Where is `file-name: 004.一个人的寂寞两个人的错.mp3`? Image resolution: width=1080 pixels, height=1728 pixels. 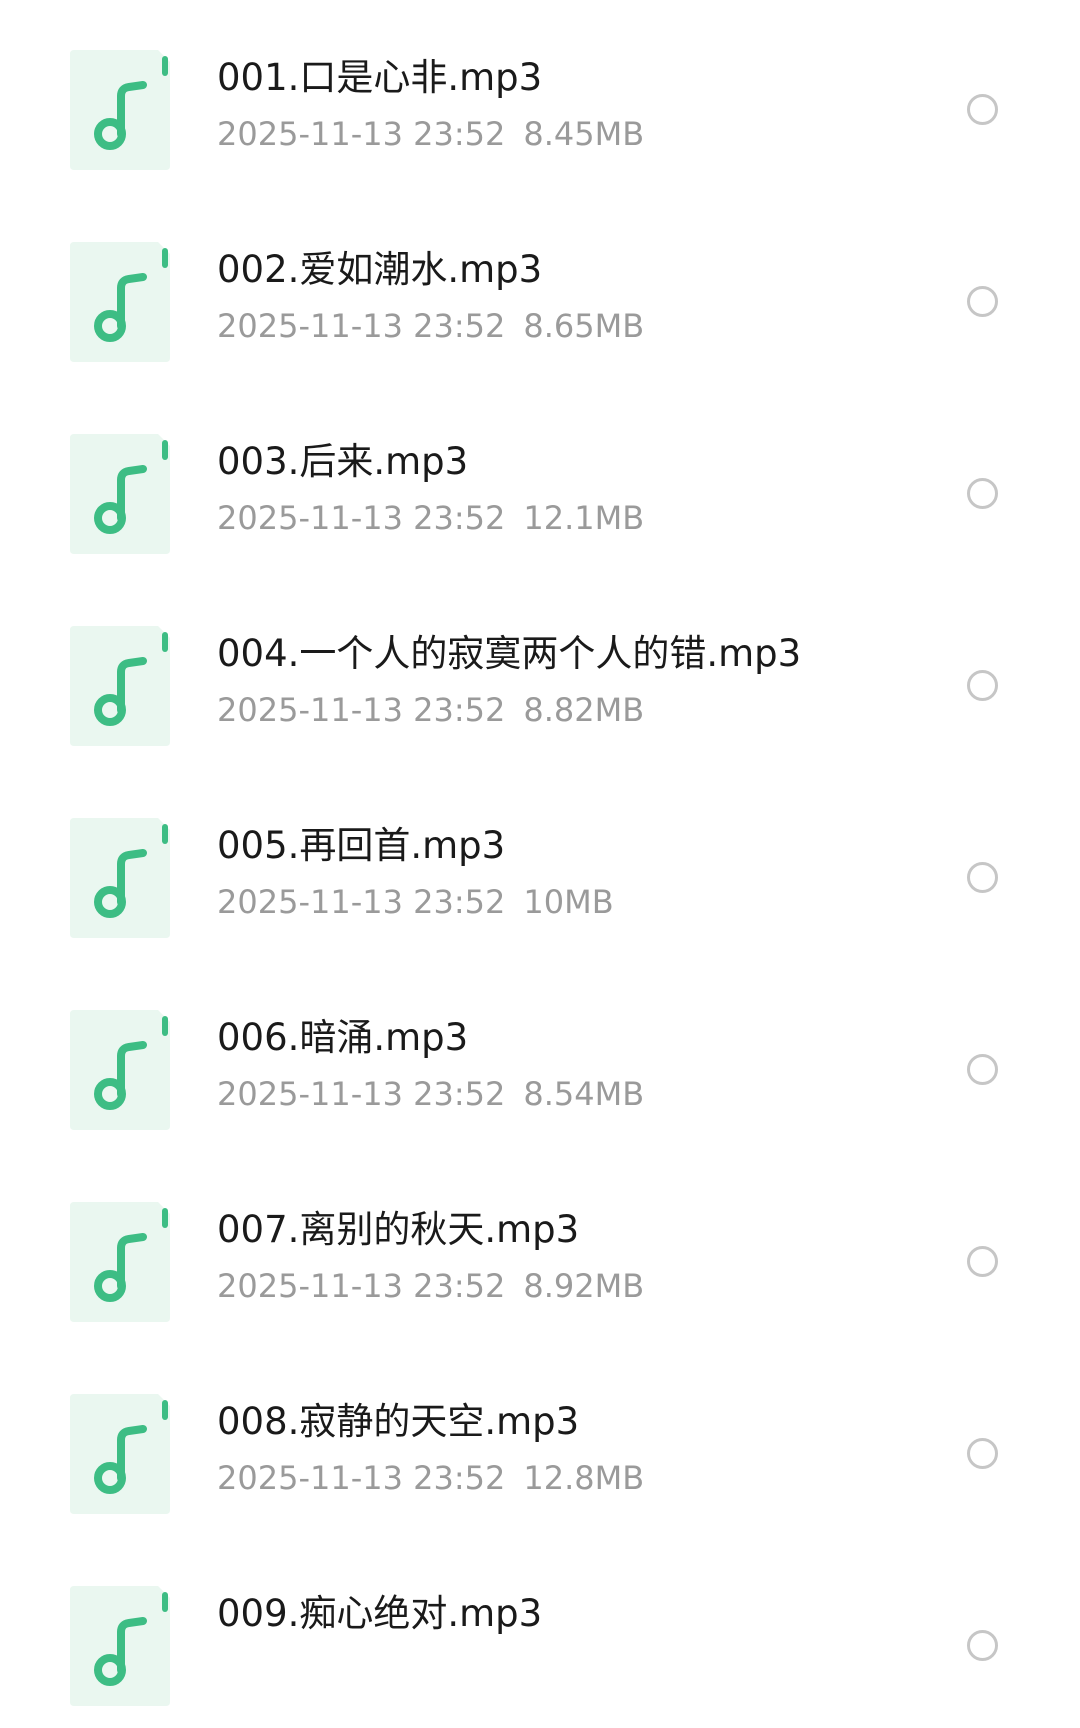
file-name: 004.一个人的寂寞两个人的错.mp3 is located at coordinates (509, 653).